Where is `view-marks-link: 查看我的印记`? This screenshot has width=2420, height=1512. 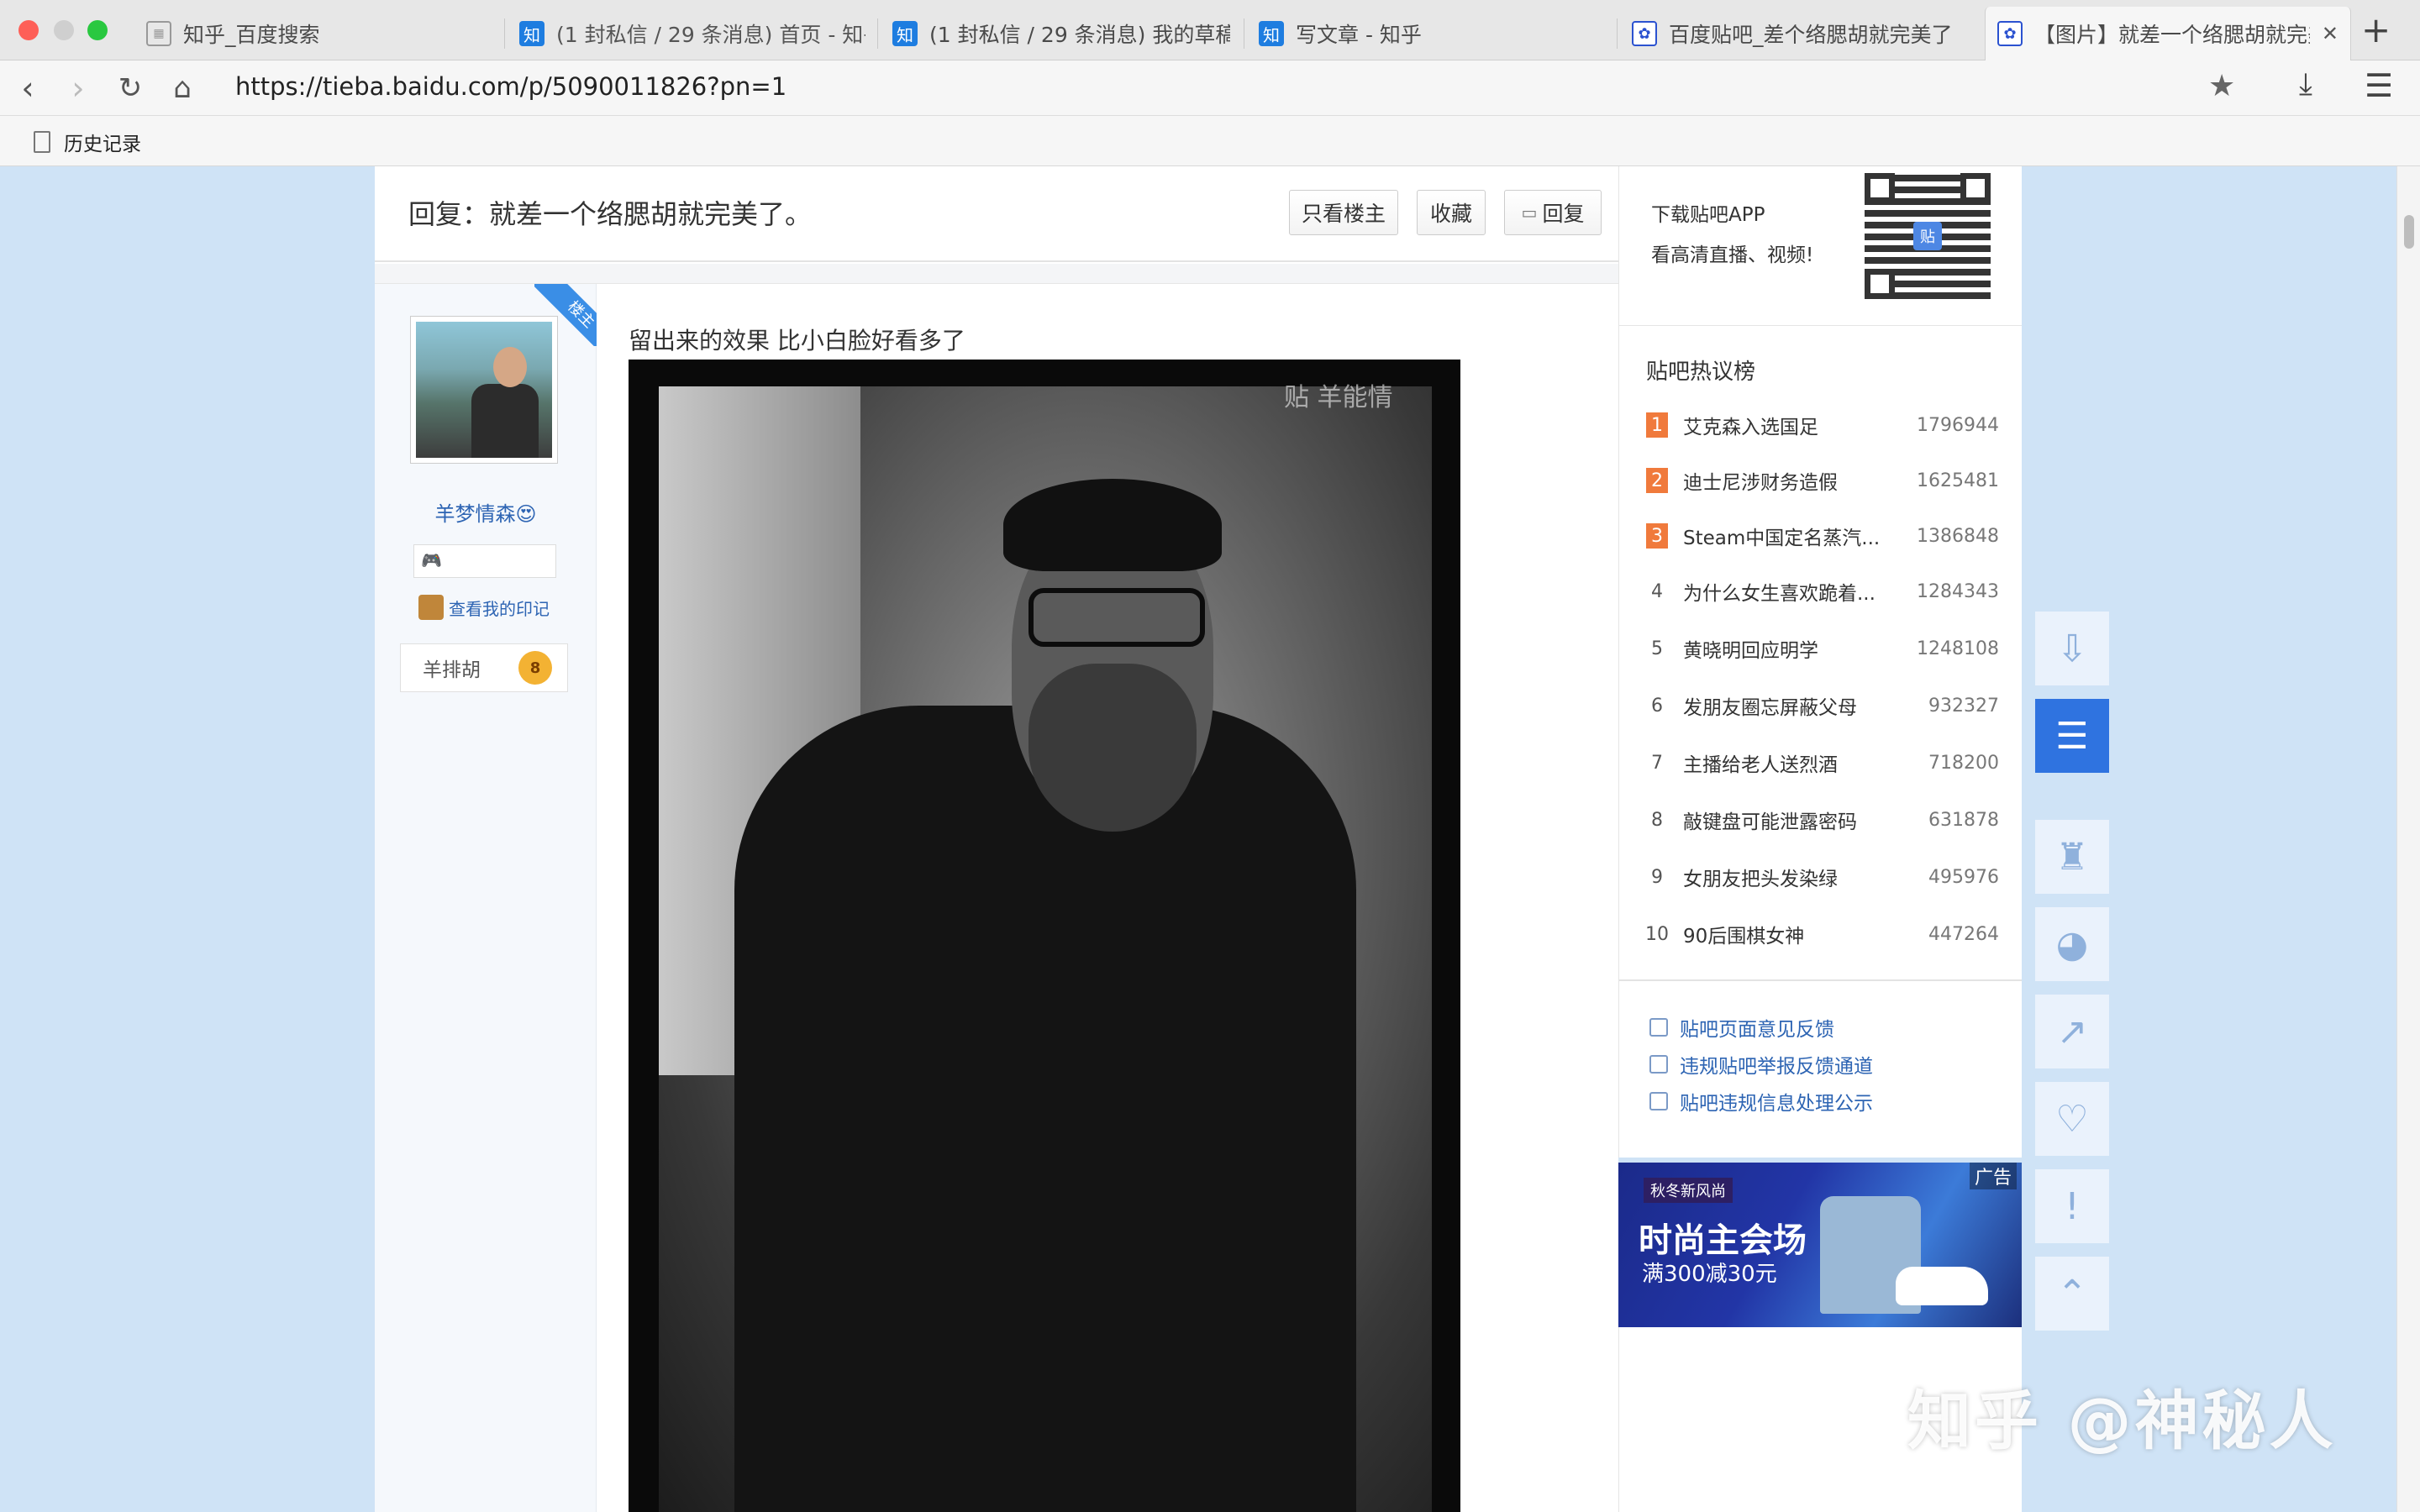 view-marks-link: 查看我的印记 is located at coordinates (484, 607).